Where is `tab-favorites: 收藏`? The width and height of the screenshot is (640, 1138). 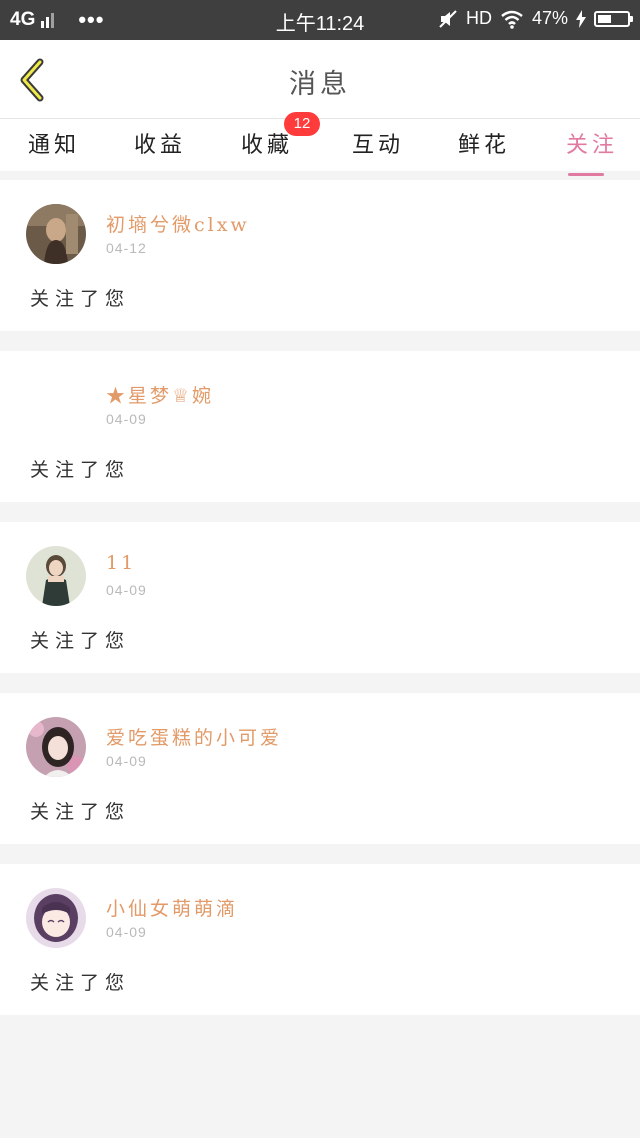
tab-favorites: 收藏 is located at coordinates (267, 143).